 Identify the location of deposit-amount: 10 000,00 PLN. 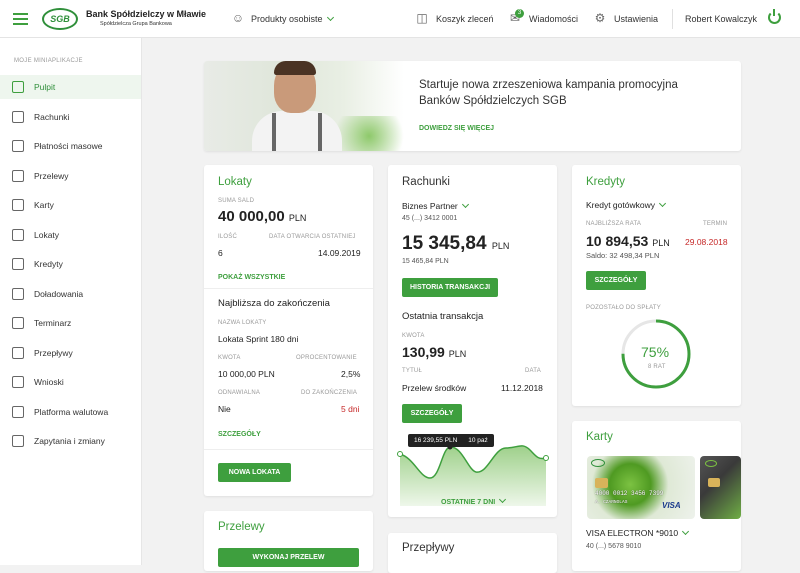
(246, 374).